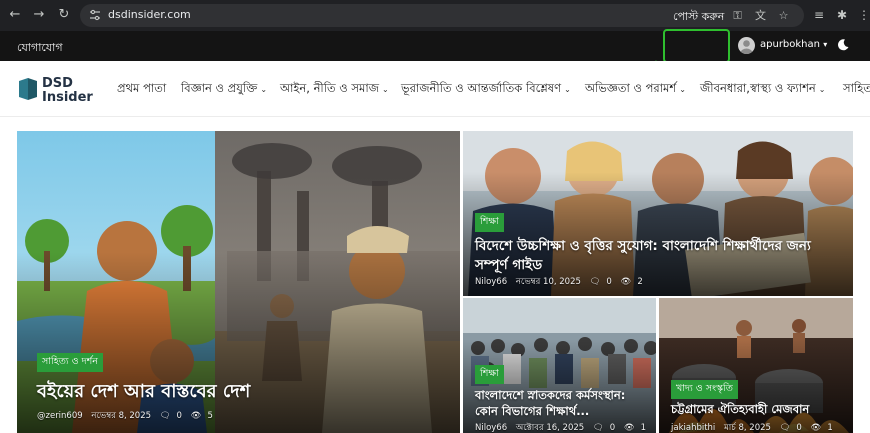  What do you see at coordinates (783, 15) in the screenshot?
I see `bookmark-star-icon: ☆` at bounding box center [783, 15].